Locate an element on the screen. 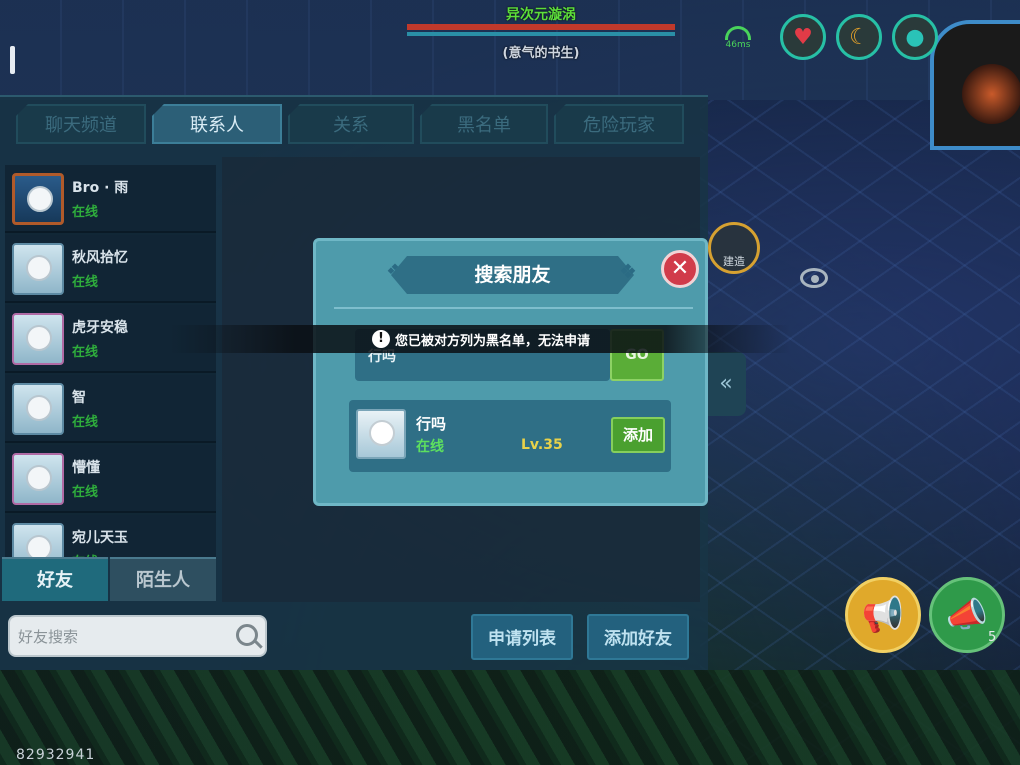 Image resolution: width=1020 pixels, height=765 pixels. search-friend-dialog: ❖ 搜索朋友 ❖ ✕ 行吗 GO 行吗 在线 Lv.35 添加 is located at coordinates (510, 372).